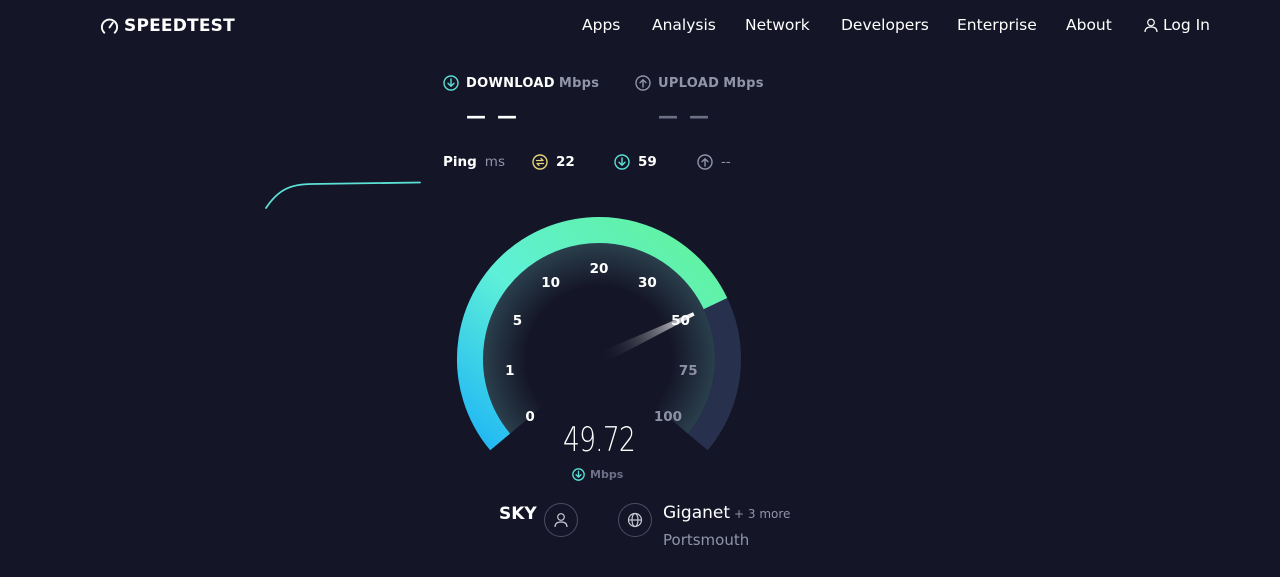 The width and height of the screenshot is (1280, 577). What do you see at coordinates (726, 162) in the screenshot?
I see `ping-upload-value: --` at bounding box center [726, 162].